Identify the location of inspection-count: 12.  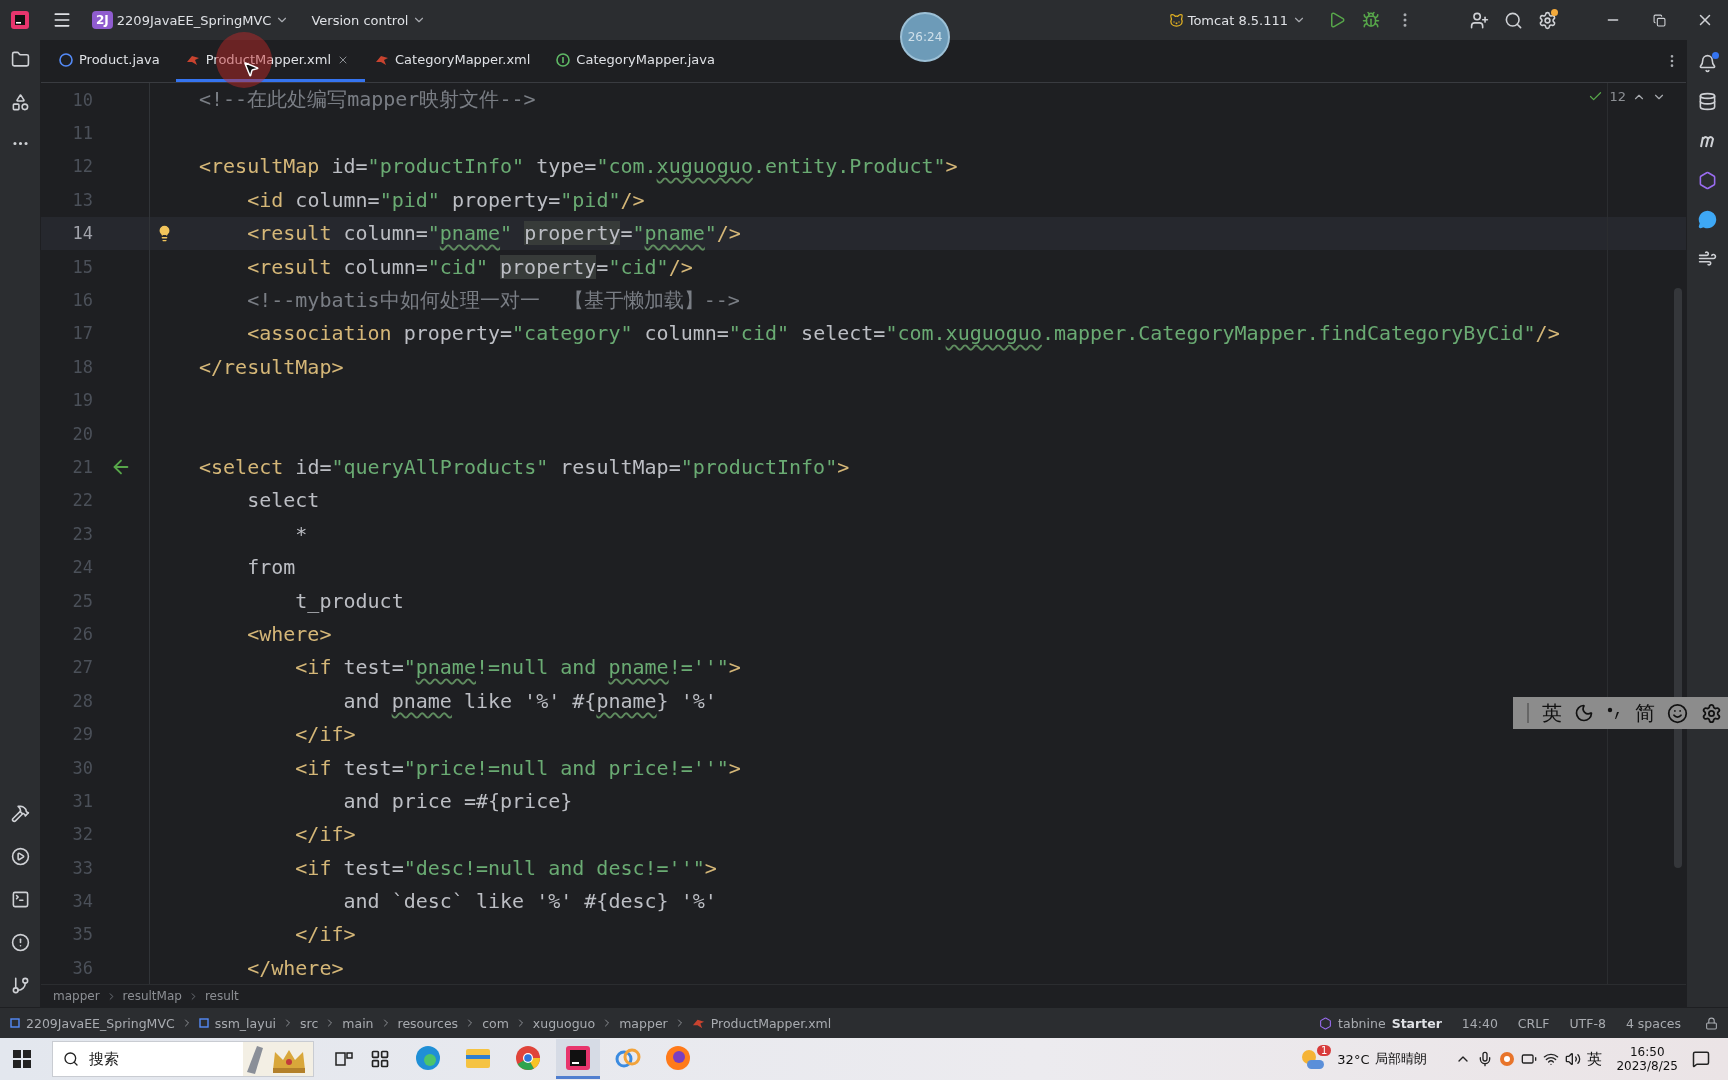
(1617, 96).